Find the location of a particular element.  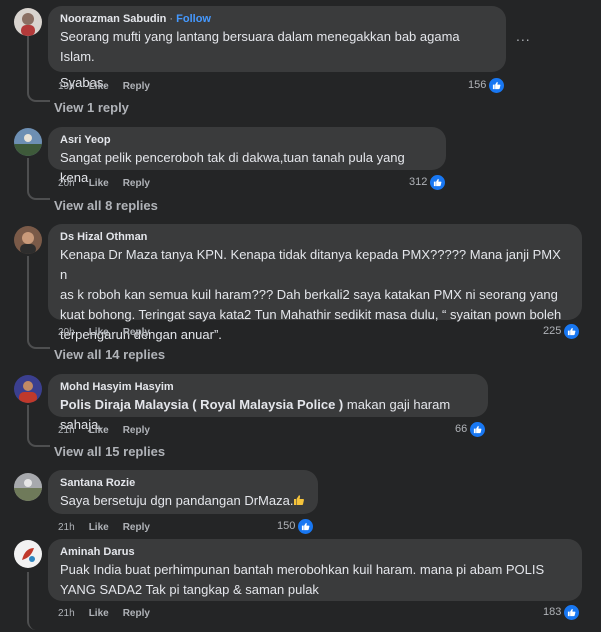

view-replies-link: View all 8 replies is located at coordinates (106, 206).